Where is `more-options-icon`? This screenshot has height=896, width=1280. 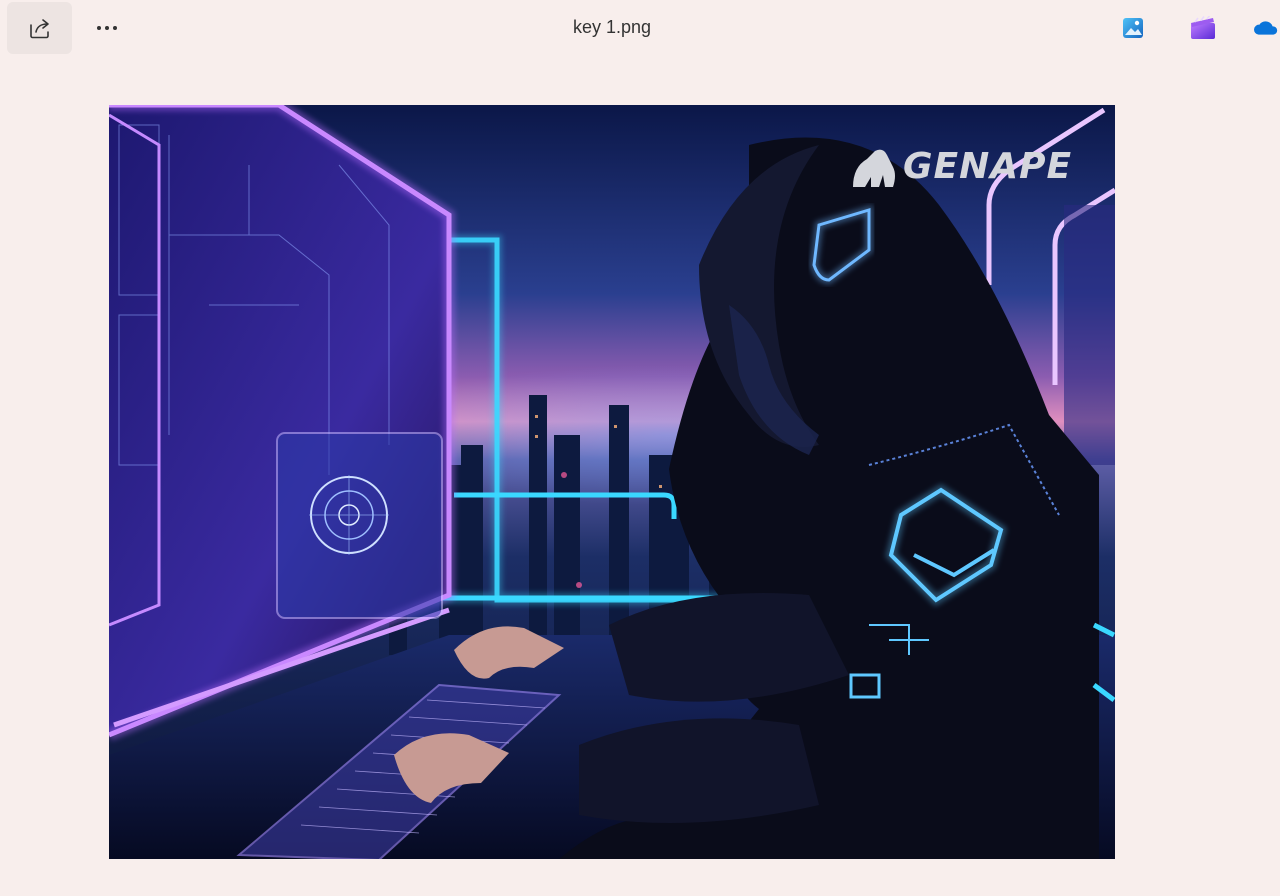 more-options-icon is located at coordinates (107, 28).